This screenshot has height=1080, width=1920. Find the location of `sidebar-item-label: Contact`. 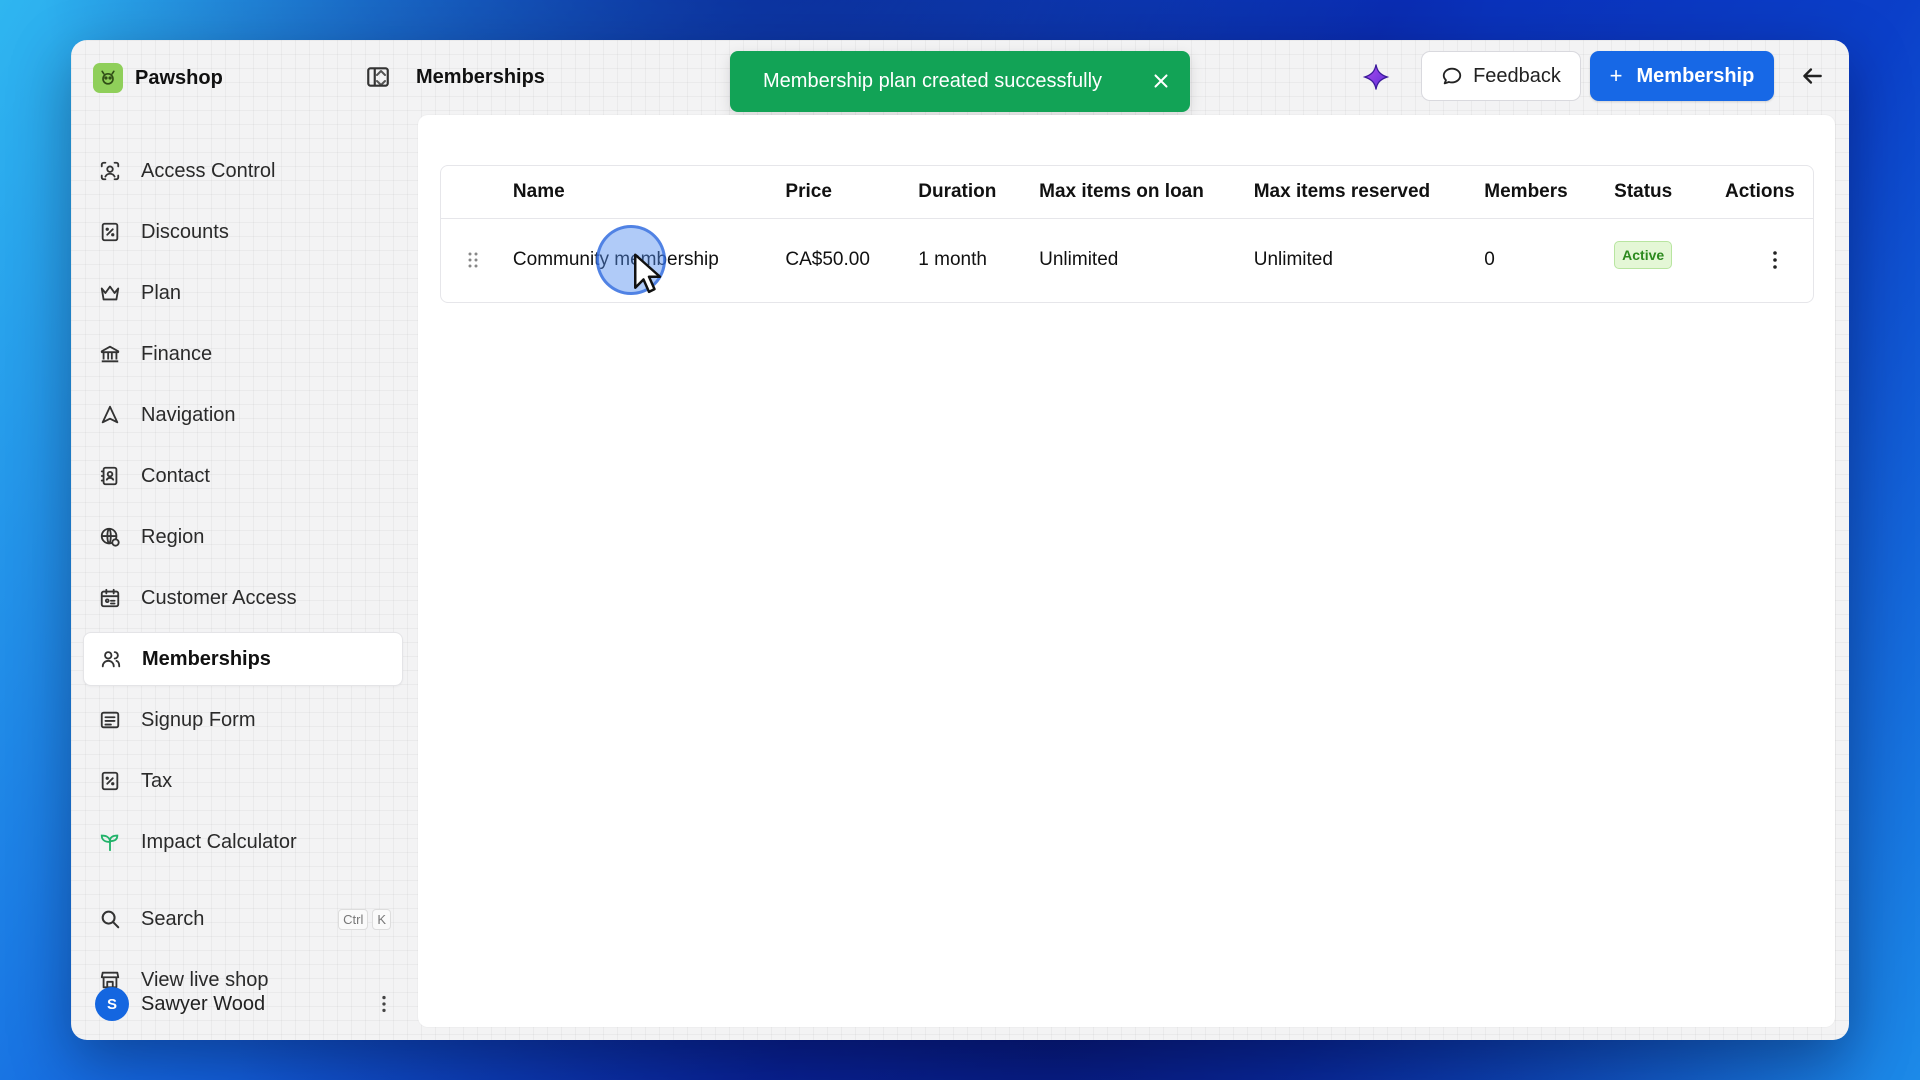

sidebar-item-label: Contact is located at coordinates (175, 475).